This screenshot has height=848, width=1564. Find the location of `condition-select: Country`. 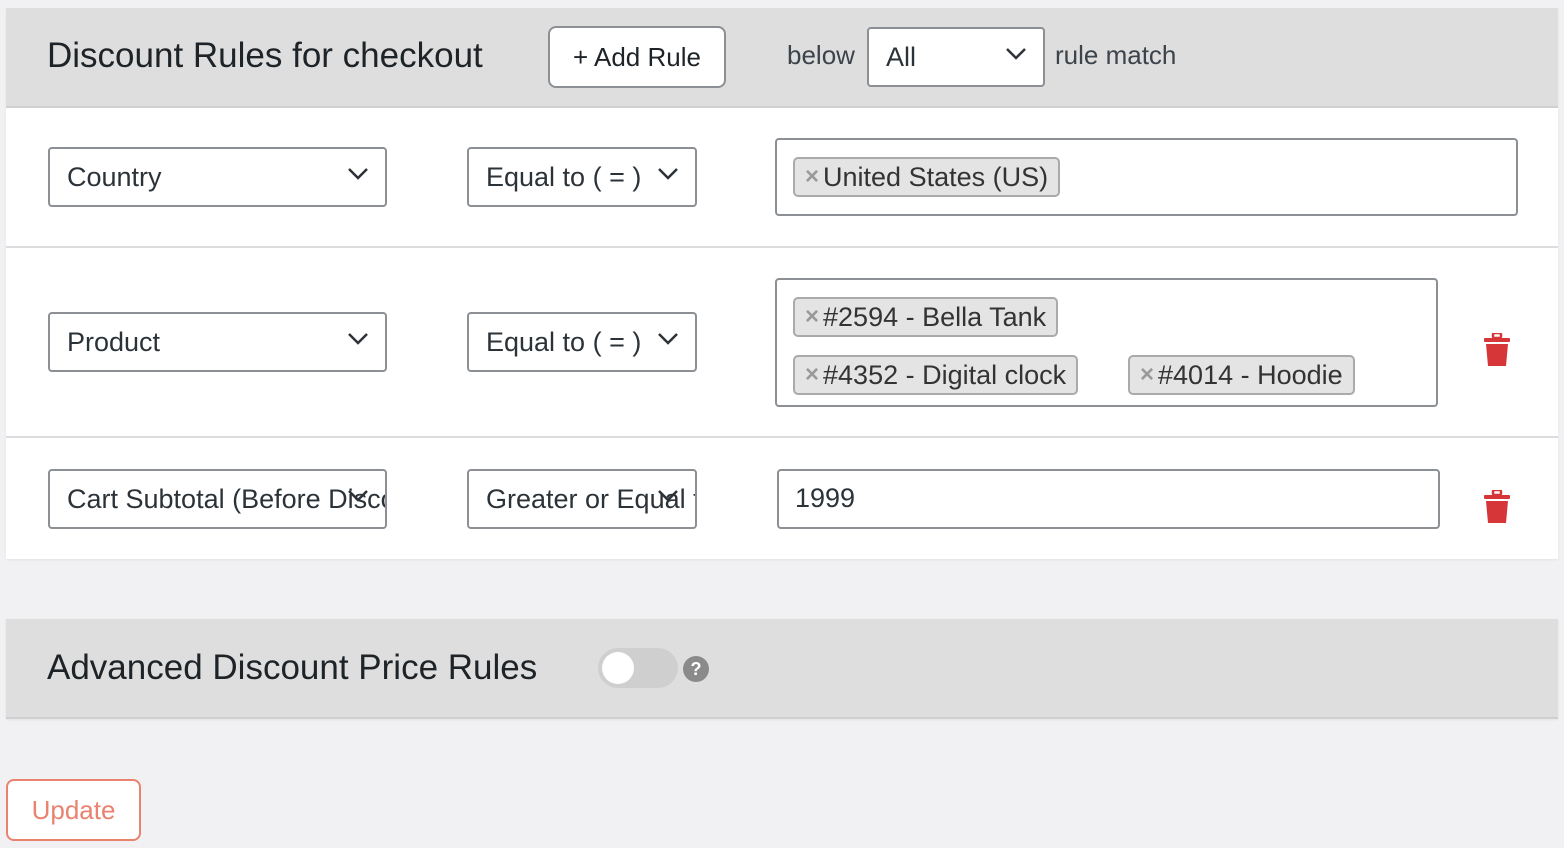

condition-select: Country is located at coordinates (217, 177).